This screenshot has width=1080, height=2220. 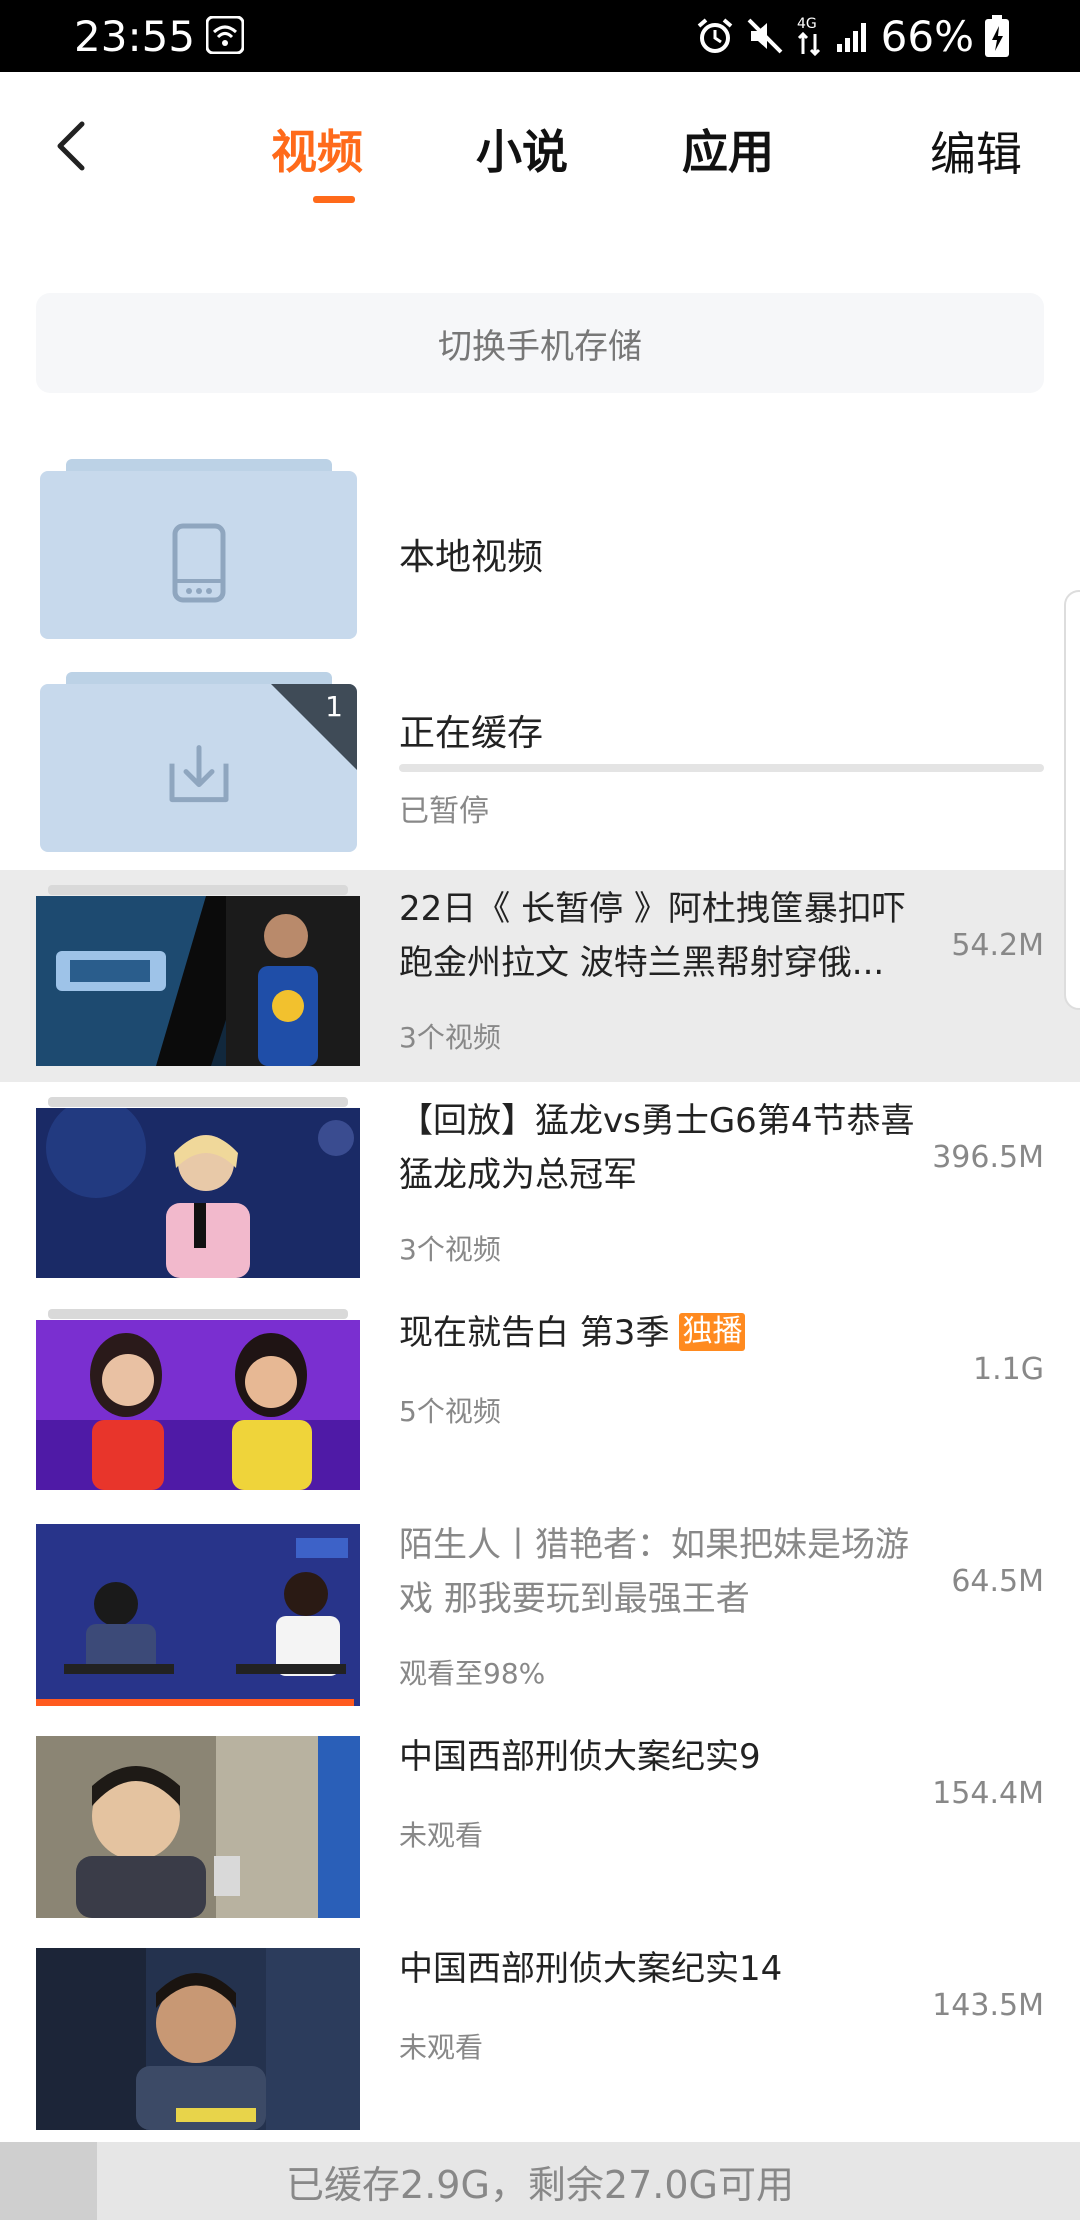 I want to click on caching-count: 1, so click(x=334, y=706).